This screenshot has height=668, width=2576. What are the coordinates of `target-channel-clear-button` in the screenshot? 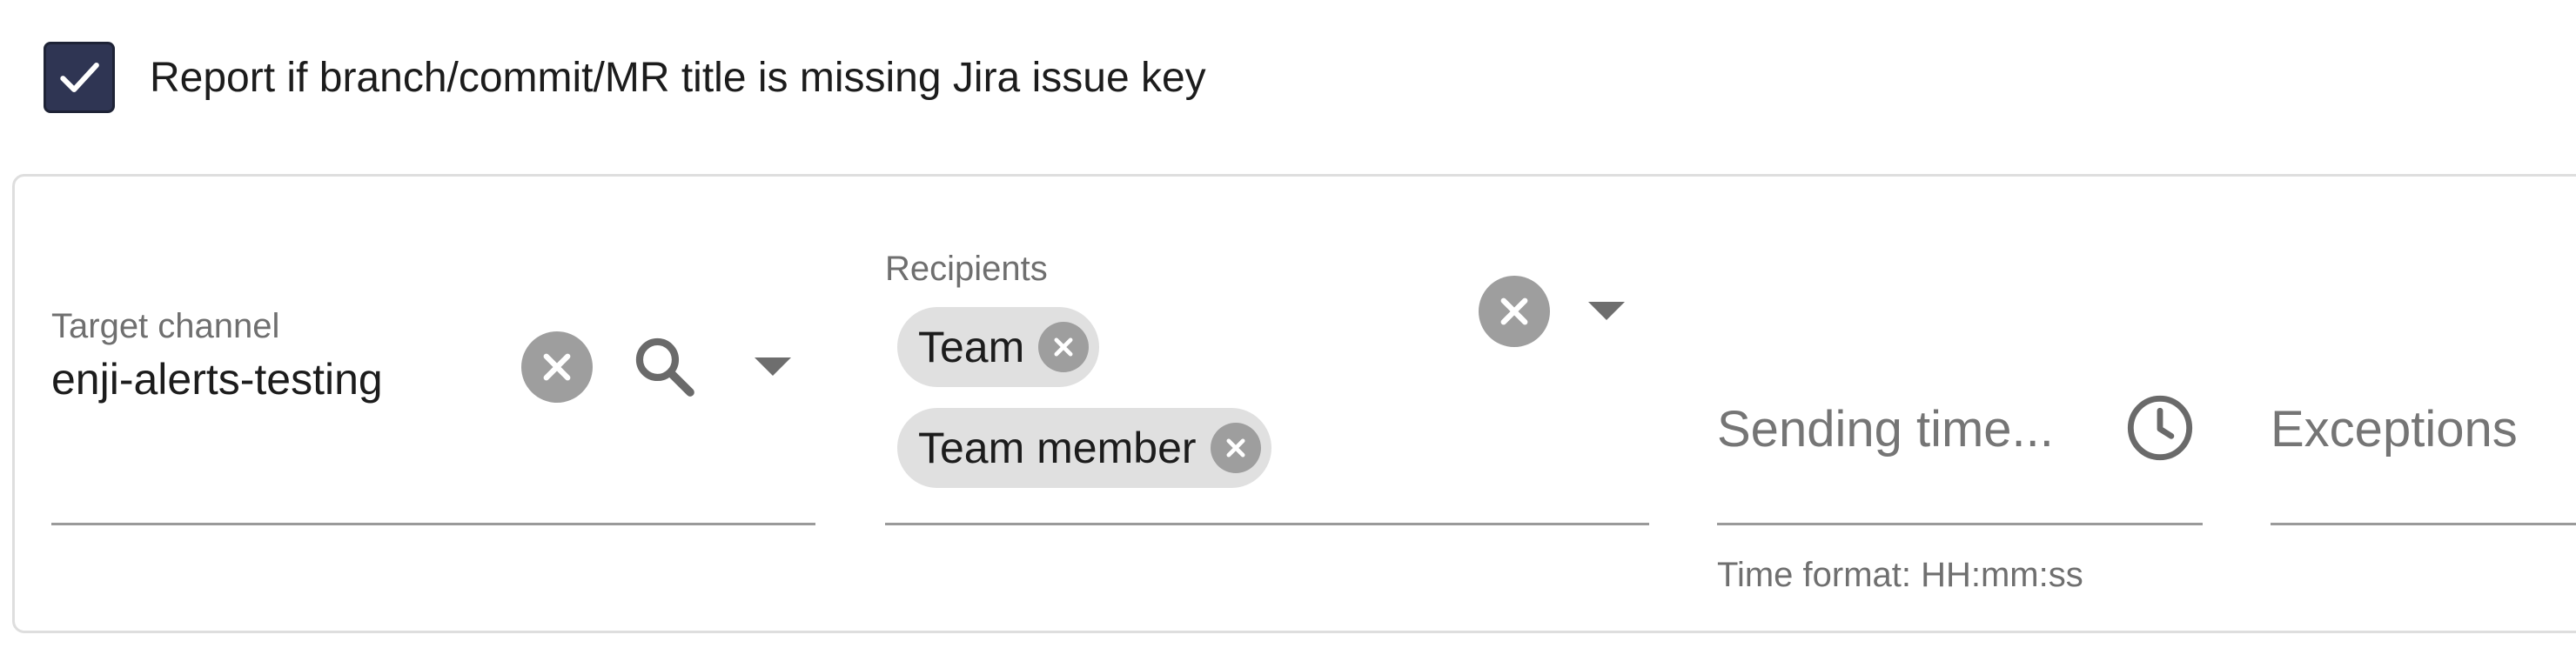 It's located at (557, 367).